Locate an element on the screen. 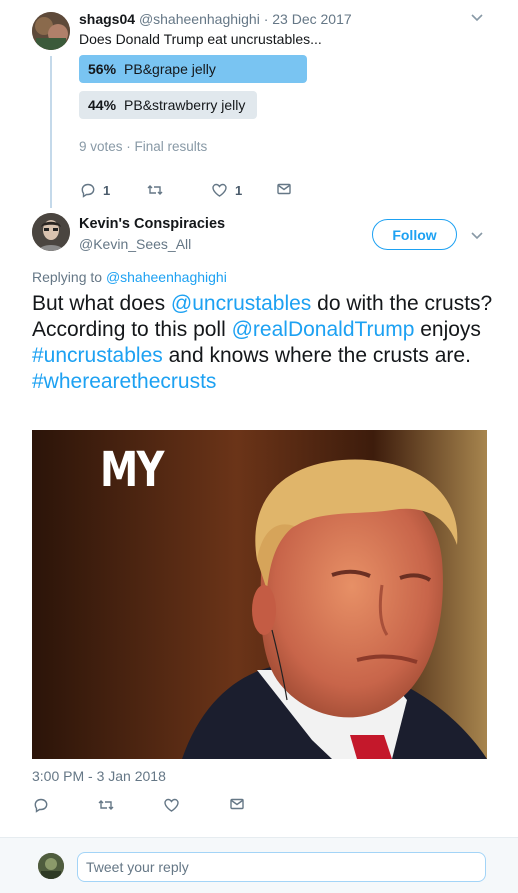 This screenshot has height=893, width=518. reply-button: 1 is located at coordinates (95, 190).